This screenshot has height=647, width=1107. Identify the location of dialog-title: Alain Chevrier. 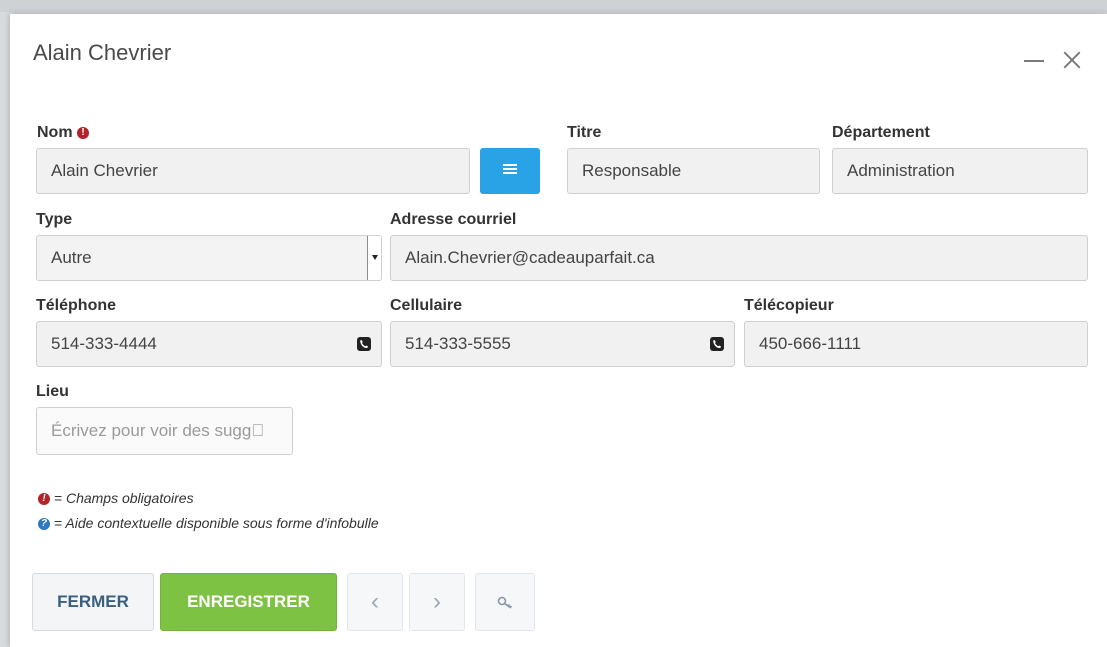
(102, 52).